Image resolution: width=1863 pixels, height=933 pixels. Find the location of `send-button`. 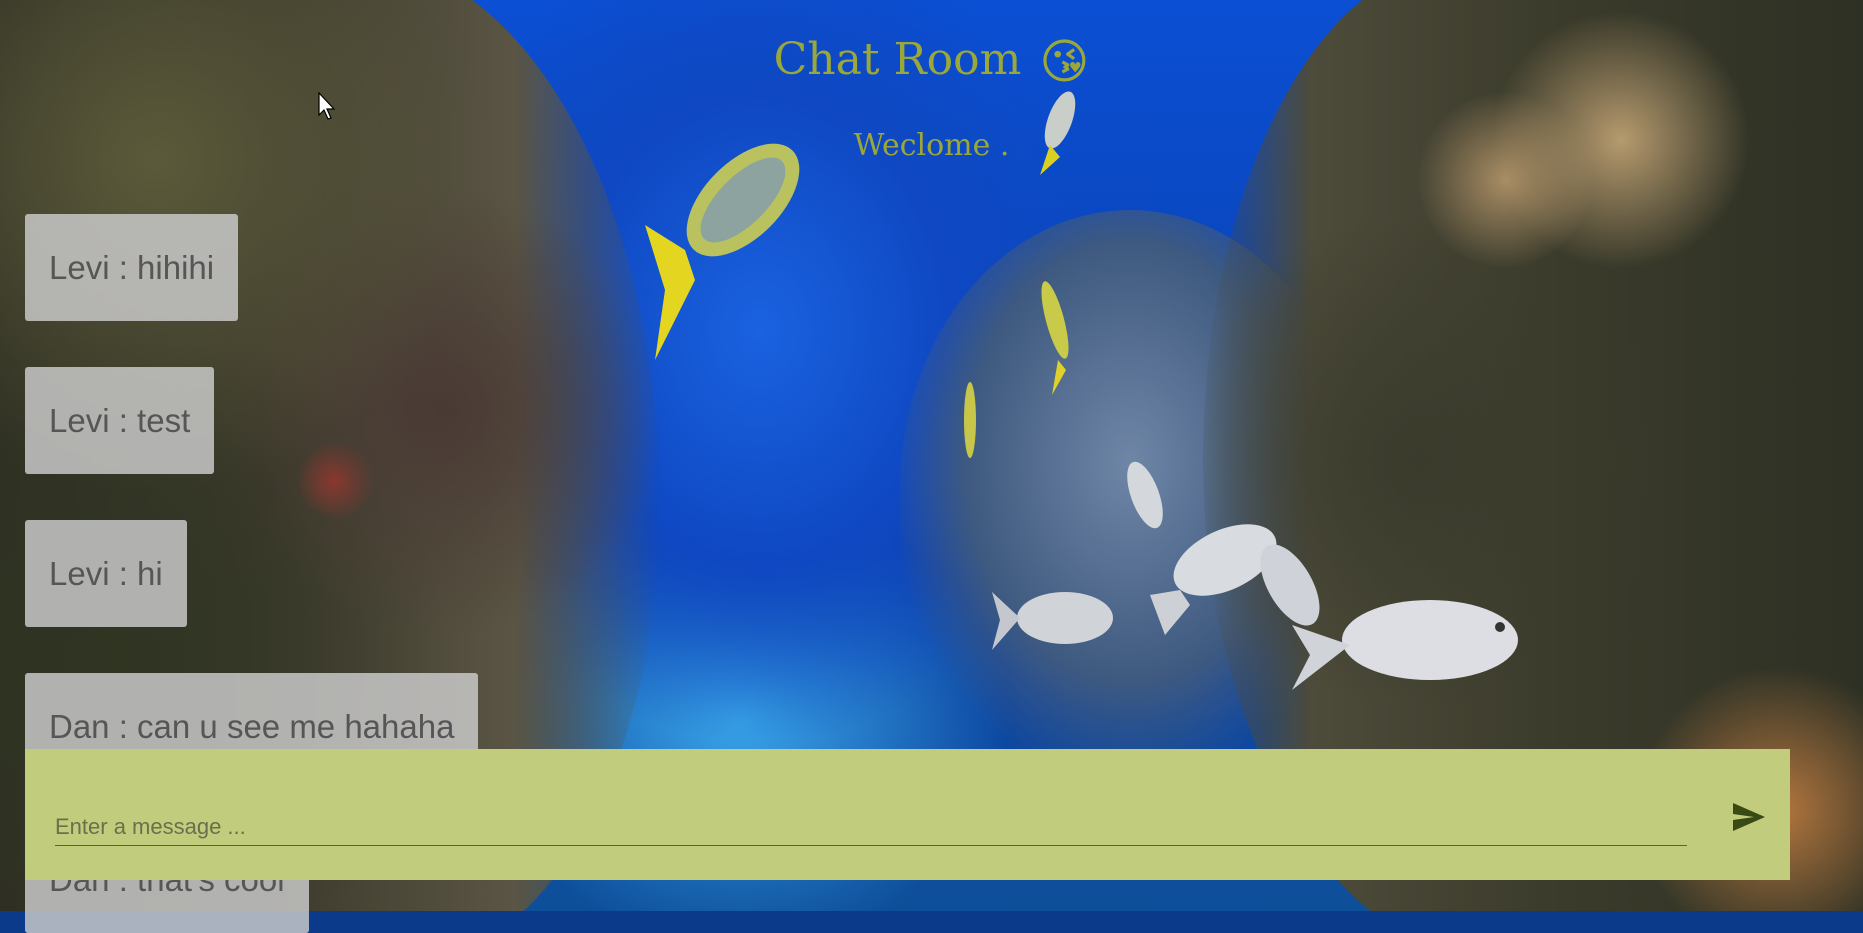

send-button is located at coordinates (1749, 817).